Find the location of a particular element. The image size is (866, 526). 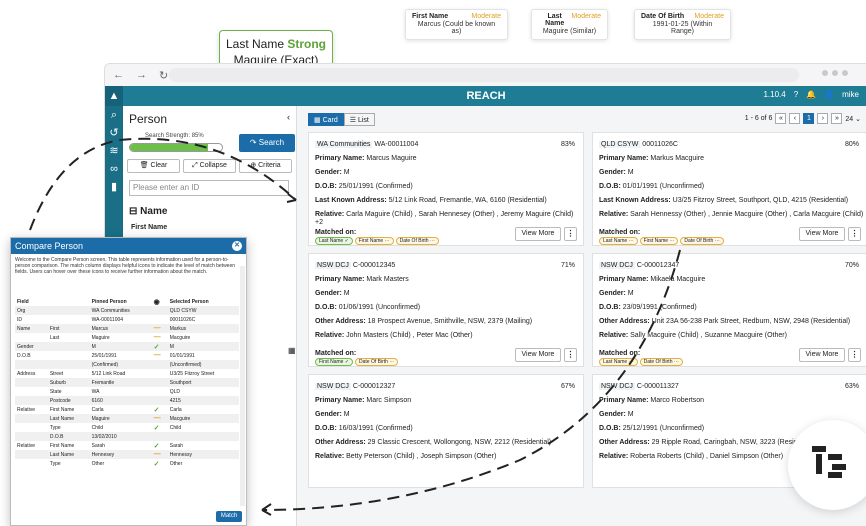

app-logo-icon: ▲ is located at coordinates (114, 96).